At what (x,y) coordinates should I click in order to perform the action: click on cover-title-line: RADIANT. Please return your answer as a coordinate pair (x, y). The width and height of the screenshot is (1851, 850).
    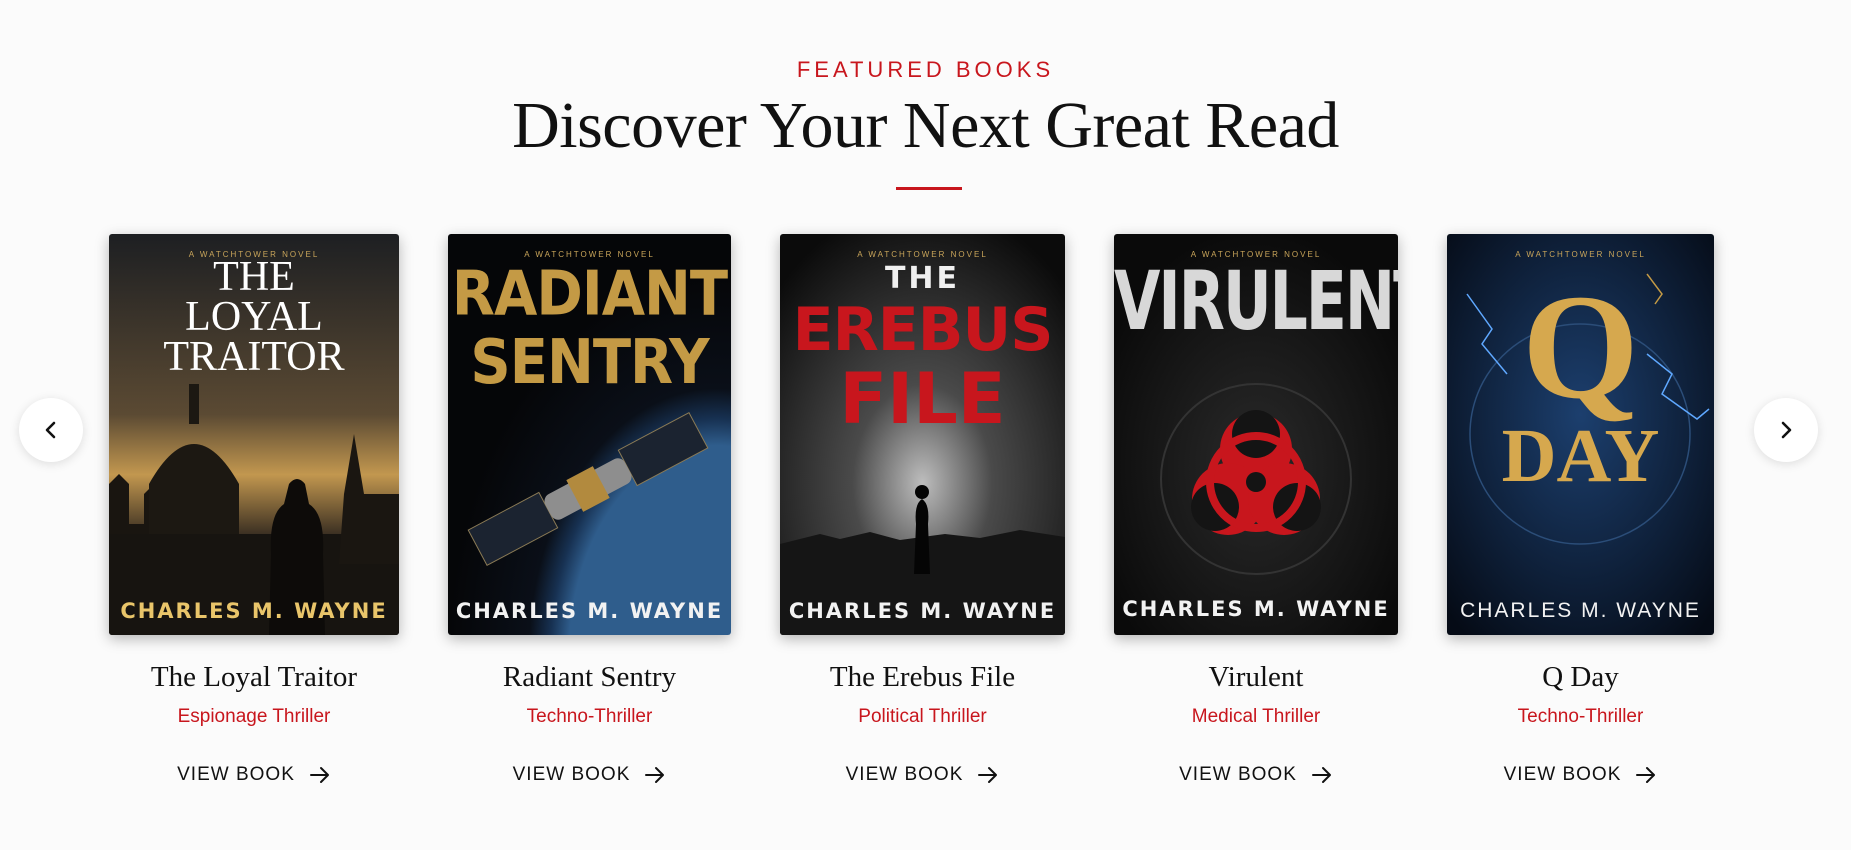
    Looking at the image, I should click on (589, 294).